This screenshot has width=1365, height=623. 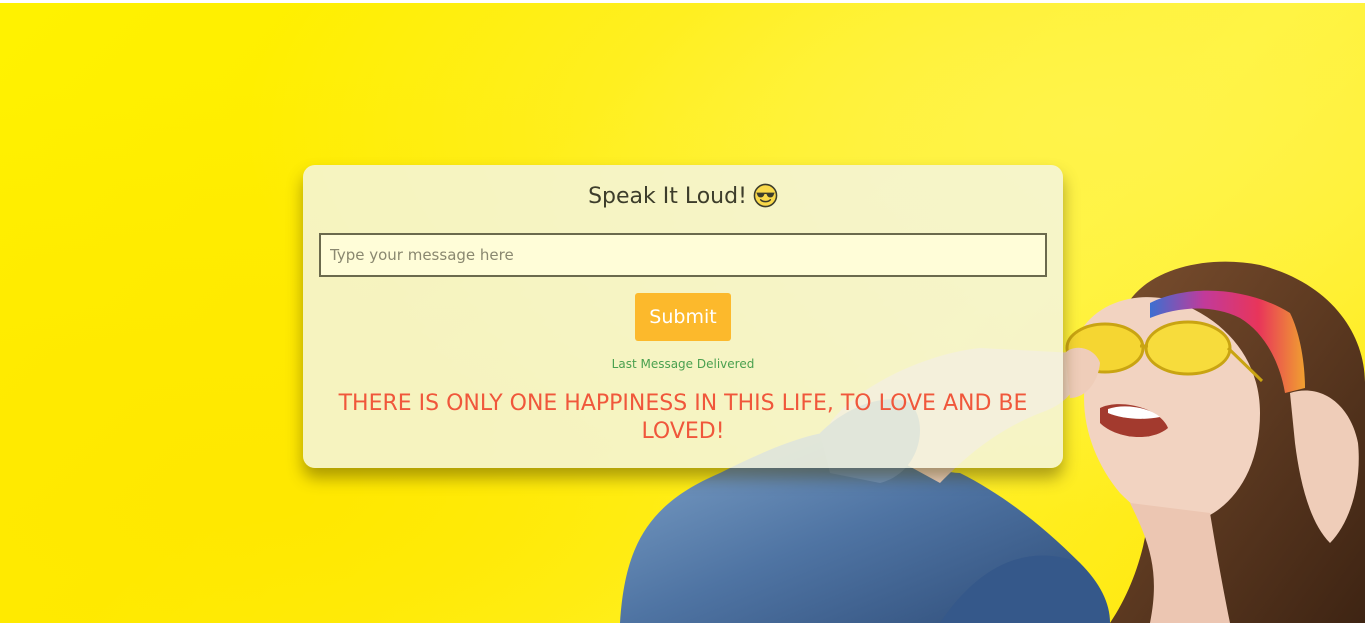 What do you see at coordinates (765, 195) in the screenshot?
I see `smiling-face-with-sunglasses-icon` at bounding box center [765, 195].